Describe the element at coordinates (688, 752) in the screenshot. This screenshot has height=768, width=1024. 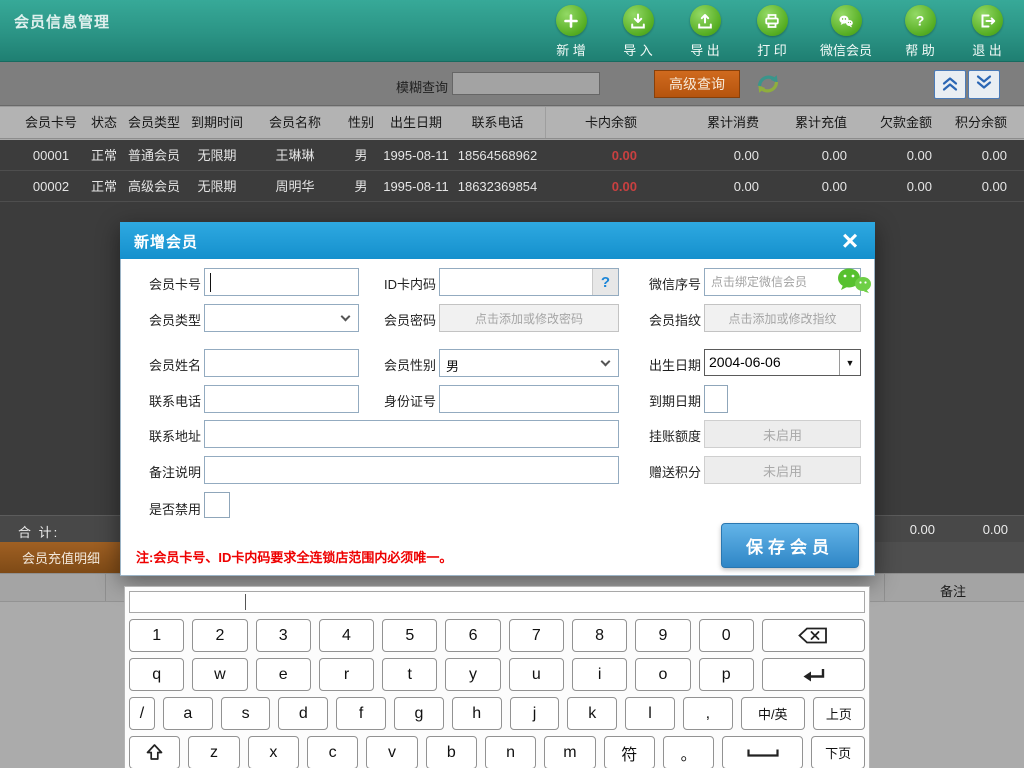
I see `key-。: 。` at that location.